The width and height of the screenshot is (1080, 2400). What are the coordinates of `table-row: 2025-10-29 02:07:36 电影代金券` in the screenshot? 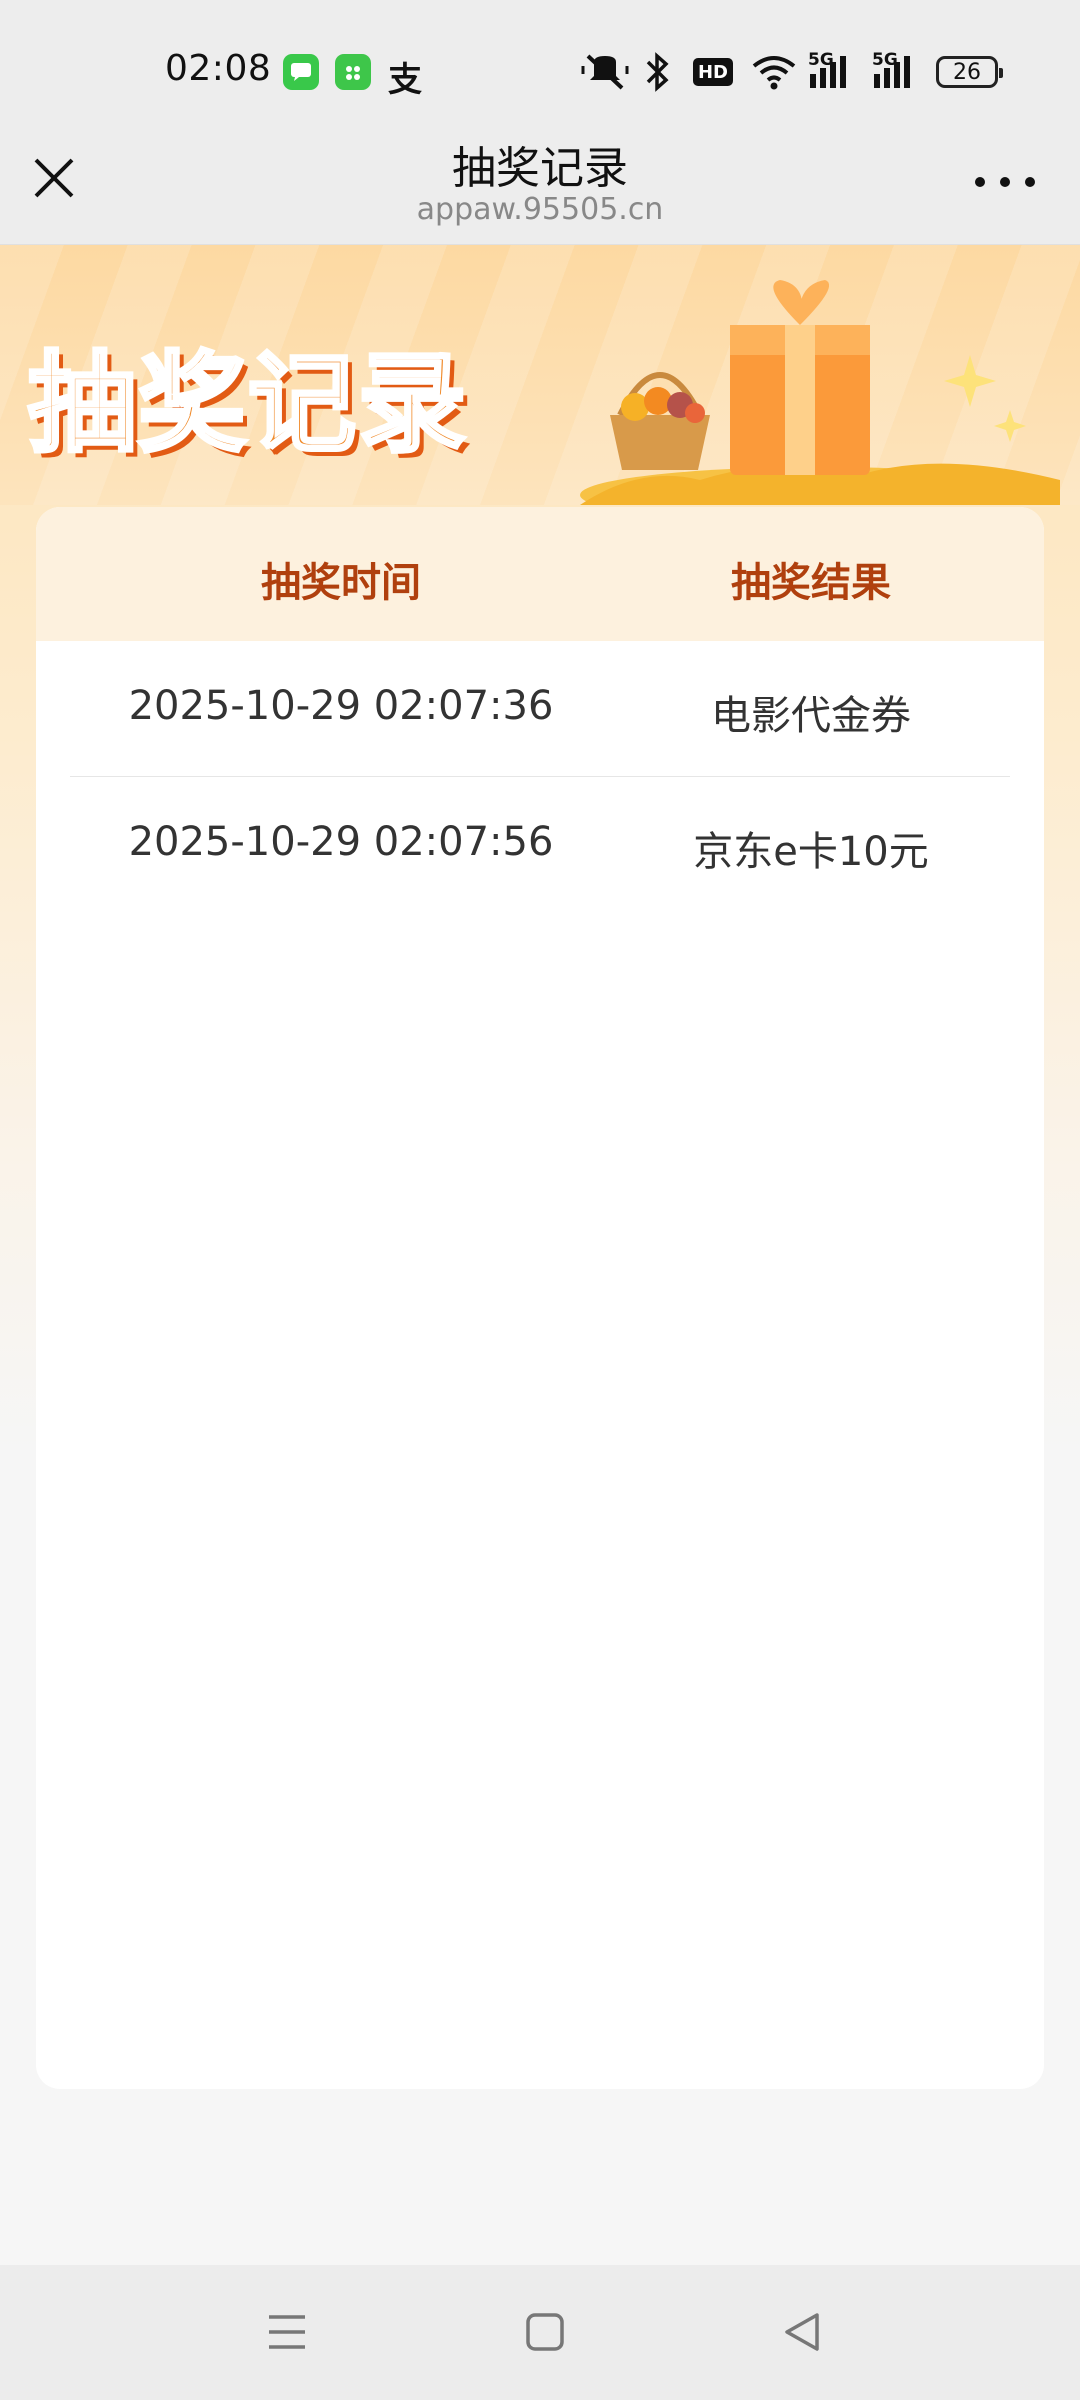 It's located at (540, 709).